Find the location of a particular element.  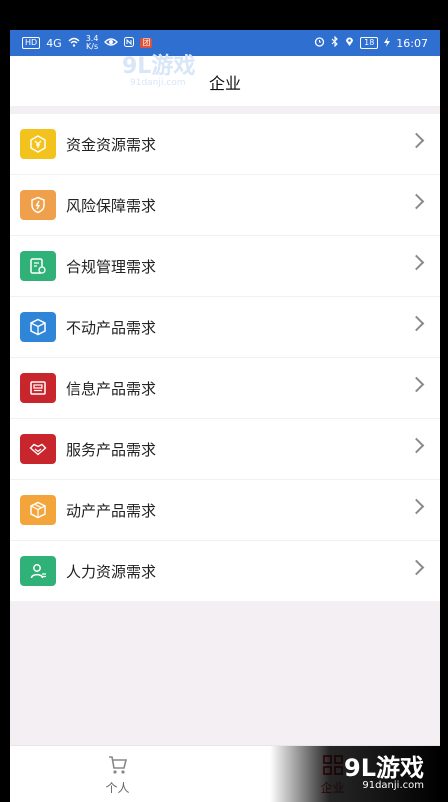

alarm-icon is located at coordinates (319, 43).